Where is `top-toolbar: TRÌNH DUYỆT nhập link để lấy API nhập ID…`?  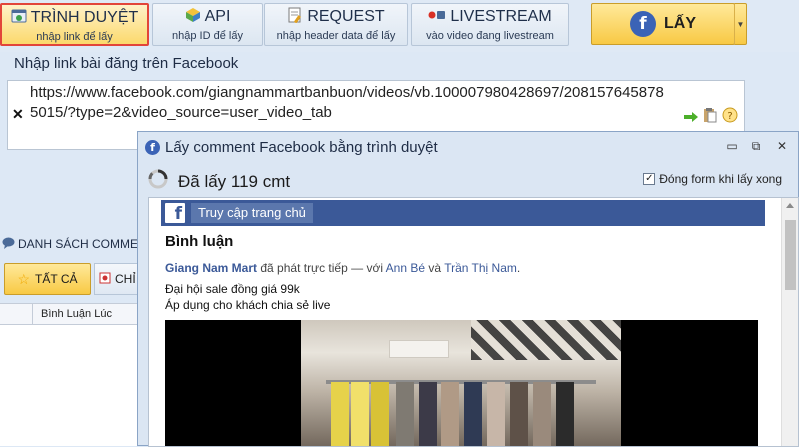
top-toolbar: TRÌNH DUYỆT nhập link để lấy API nhập ID… is located at coordinates (399, 26).